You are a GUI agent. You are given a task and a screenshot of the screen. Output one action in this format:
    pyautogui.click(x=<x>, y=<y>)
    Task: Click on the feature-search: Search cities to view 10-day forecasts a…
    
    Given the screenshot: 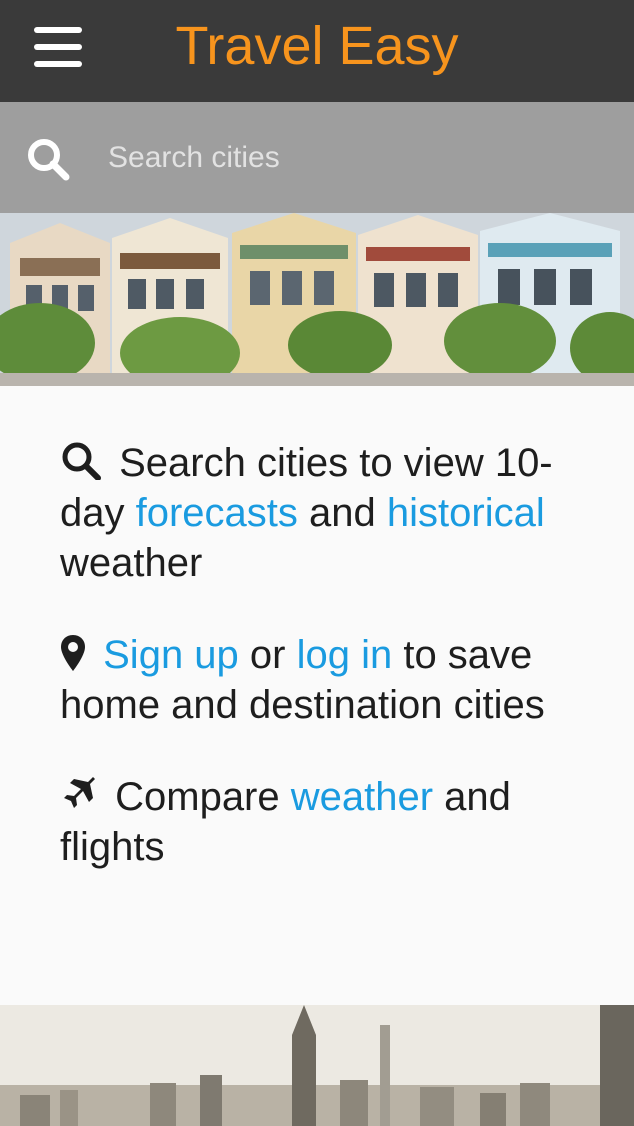 What is the action you would take?
    pyautogui.click(x=306, y=513)
    